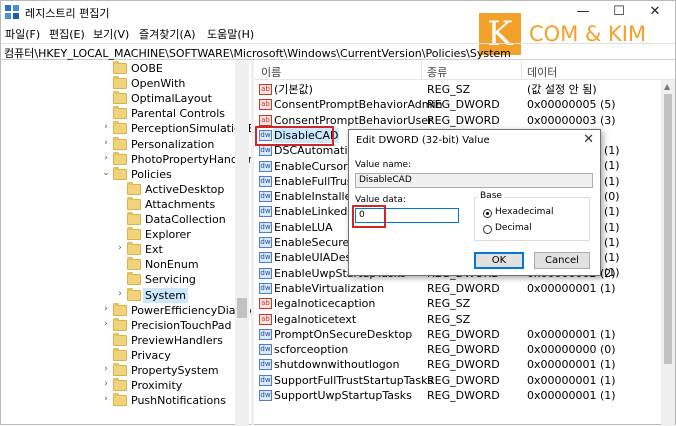 Image resolution: width=676 pixels, height=426 pixels. I want to click on column-header-name: 이름, so click(271, 72).